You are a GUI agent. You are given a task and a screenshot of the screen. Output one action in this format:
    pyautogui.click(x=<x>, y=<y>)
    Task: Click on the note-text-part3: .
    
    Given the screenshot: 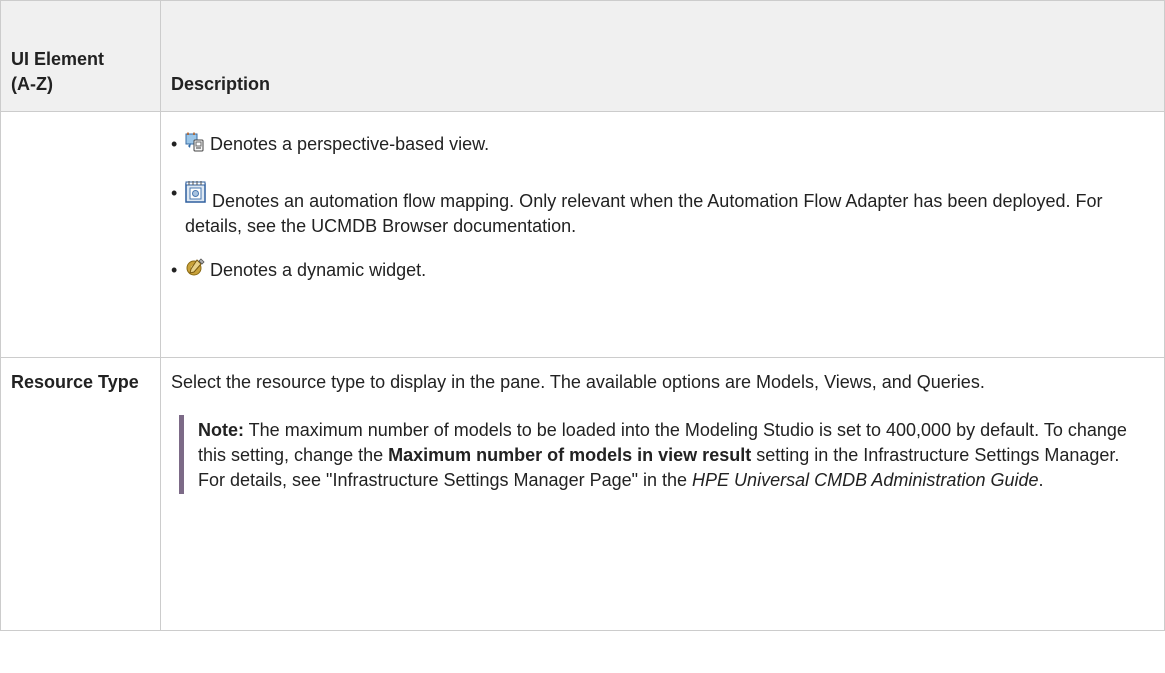 What is the action you would take?
    pyautogui.click(x=1041, y=480)
    